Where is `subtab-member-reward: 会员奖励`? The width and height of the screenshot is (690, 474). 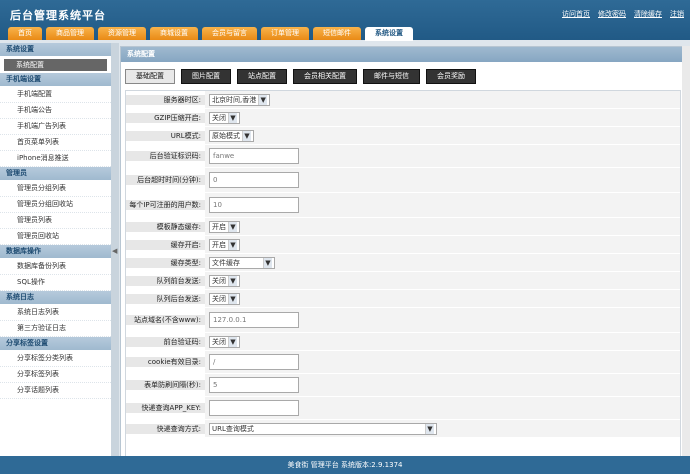
subtab-member-reward: 会员奖励 is located at coordinates (451, 76).